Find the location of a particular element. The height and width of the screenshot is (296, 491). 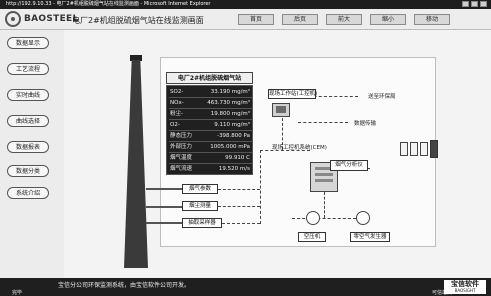

sidebar-item-data-display: 数据显示 is located at coordinates (28, 43).